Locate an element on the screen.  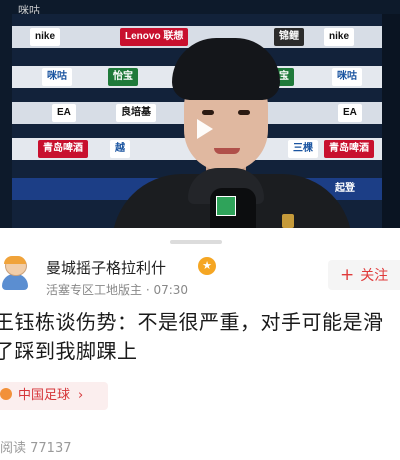
follow-button: + 关注 is located at coordinates (364, 275).